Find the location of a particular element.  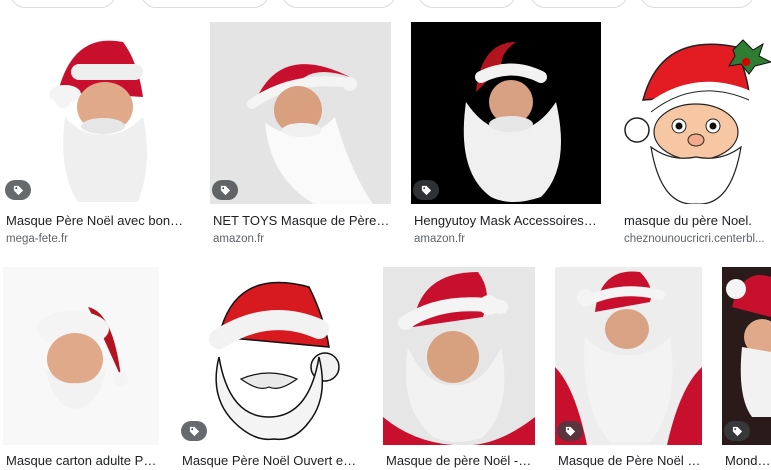

image-result-card: NET TOYS Masque de Père N... amazon.fr is located at coordinates (300, 134).